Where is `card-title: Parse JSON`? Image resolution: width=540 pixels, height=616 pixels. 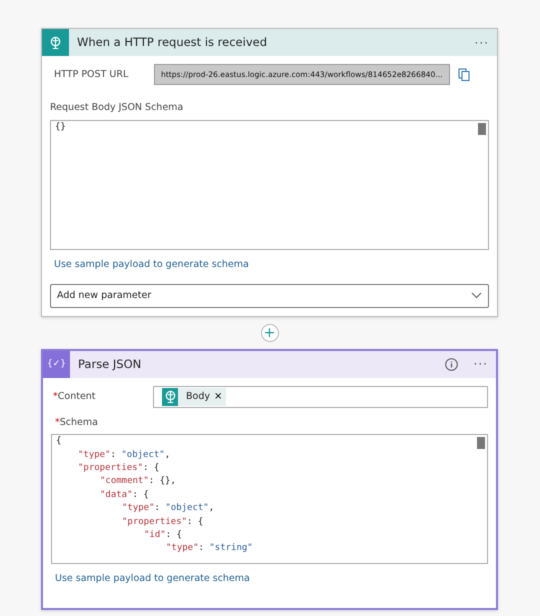
card-title: Parse JSON is located at coordinates (110, 364).